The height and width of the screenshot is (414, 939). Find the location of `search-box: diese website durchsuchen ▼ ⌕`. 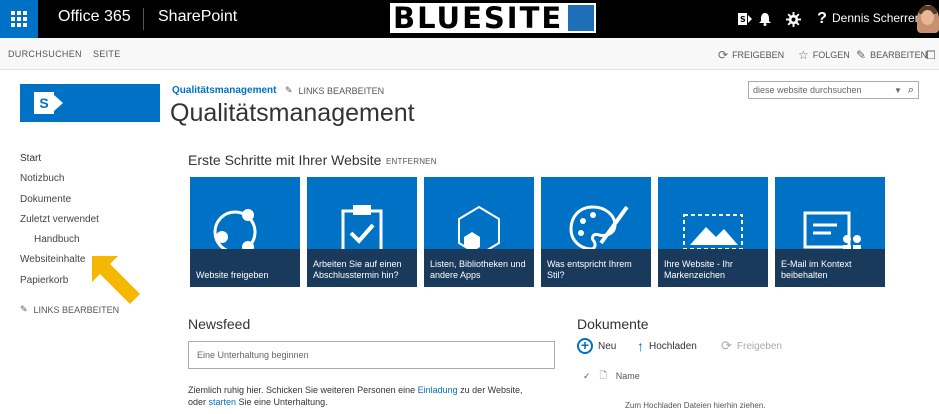

search-box: diese website durchsuchen ▼ ⌕ is located at coordinates (833, 90).